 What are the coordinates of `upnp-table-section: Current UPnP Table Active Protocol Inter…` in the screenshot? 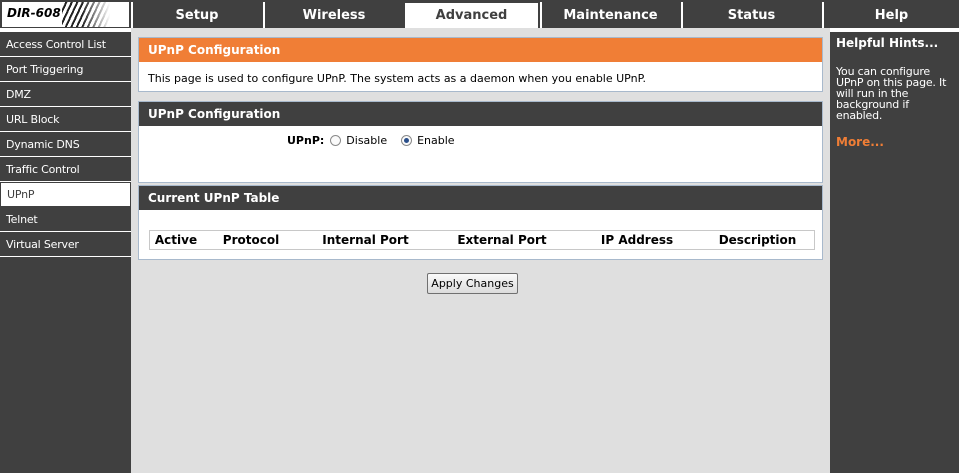 It's located at (480, 222).